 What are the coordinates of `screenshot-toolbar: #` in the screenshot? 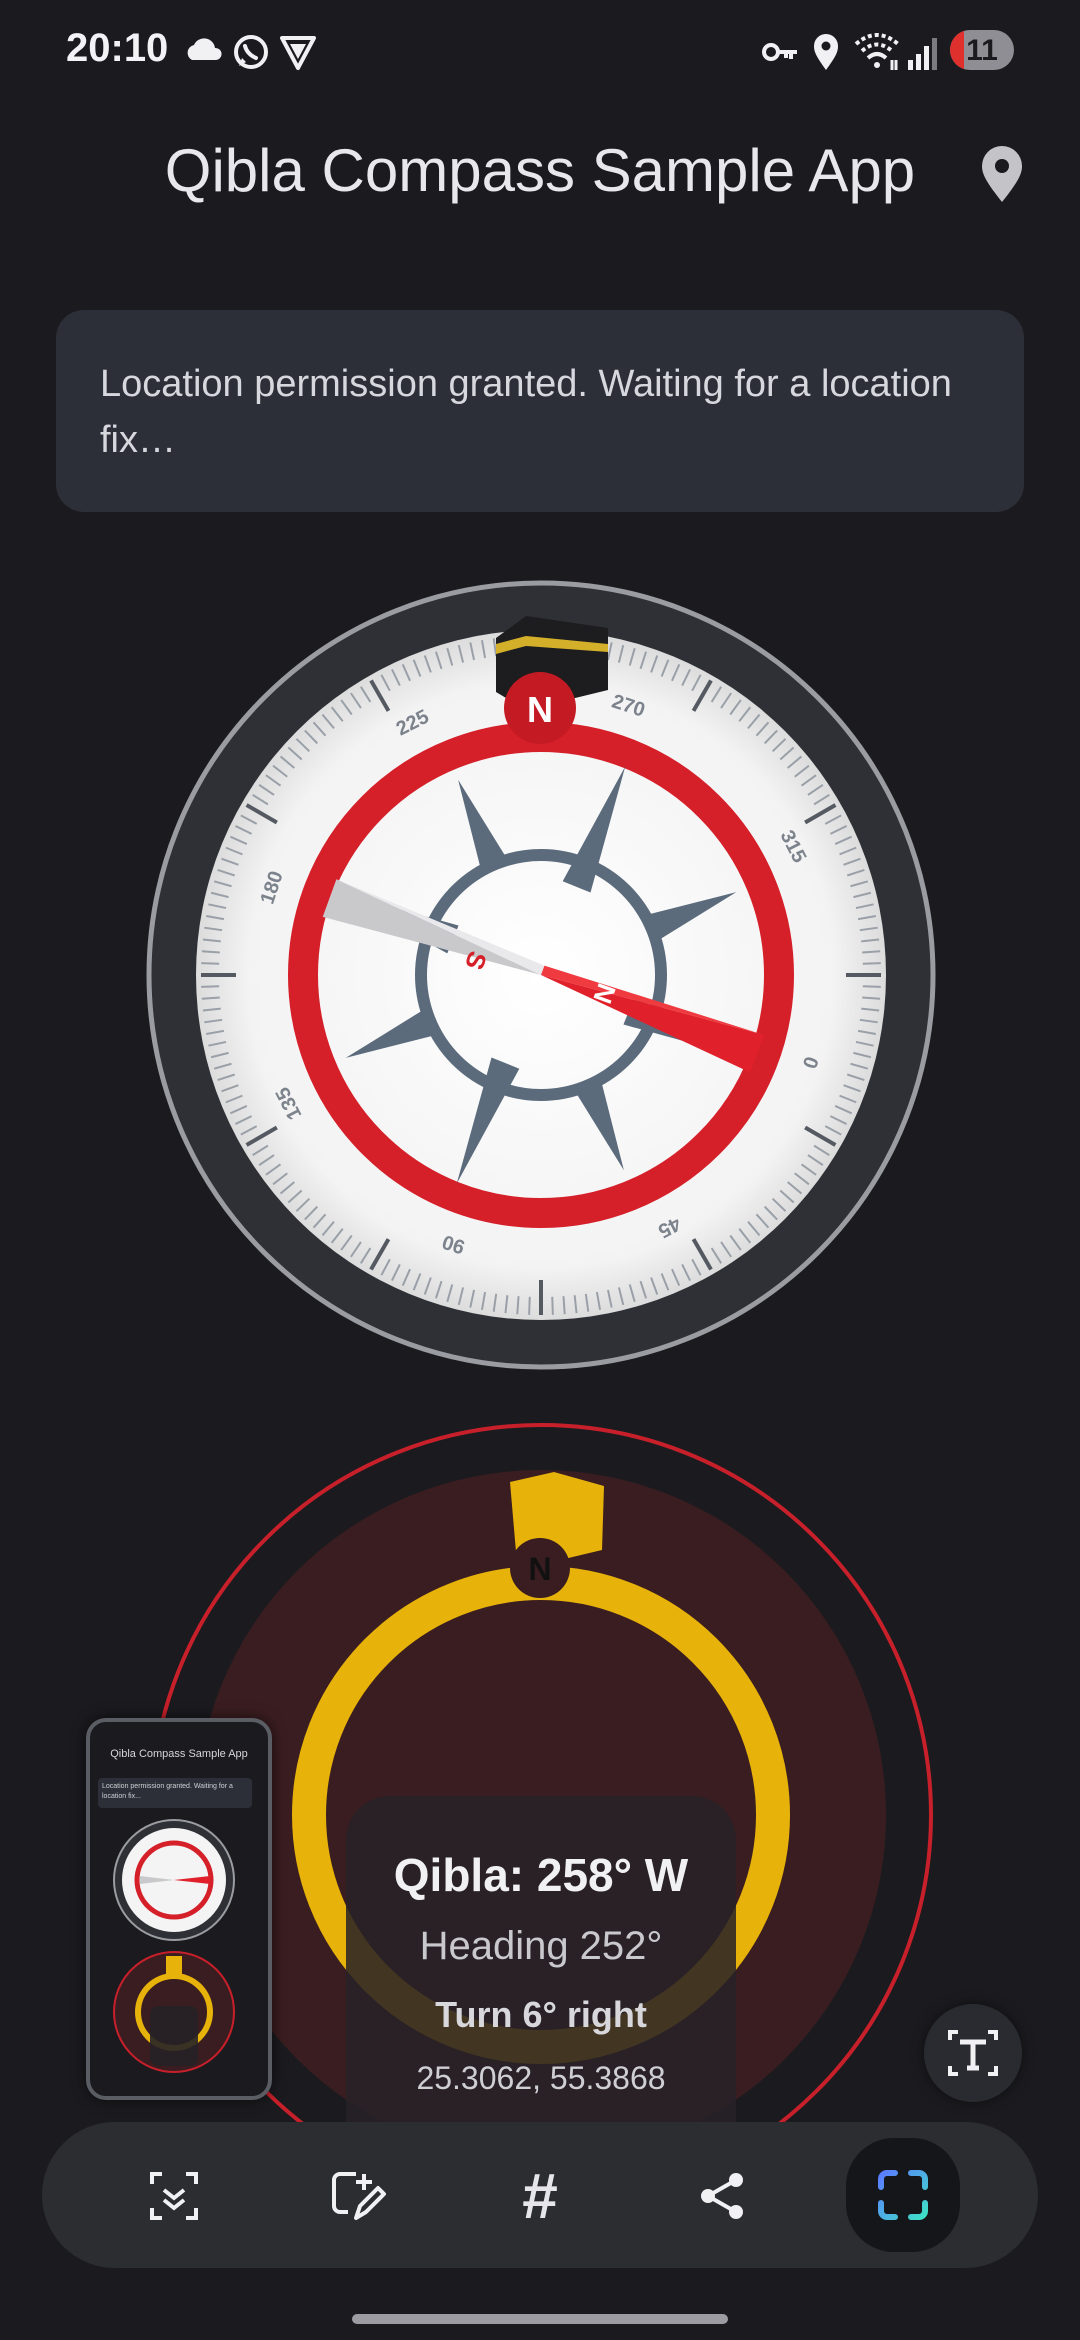 It's located at (540, 2195).